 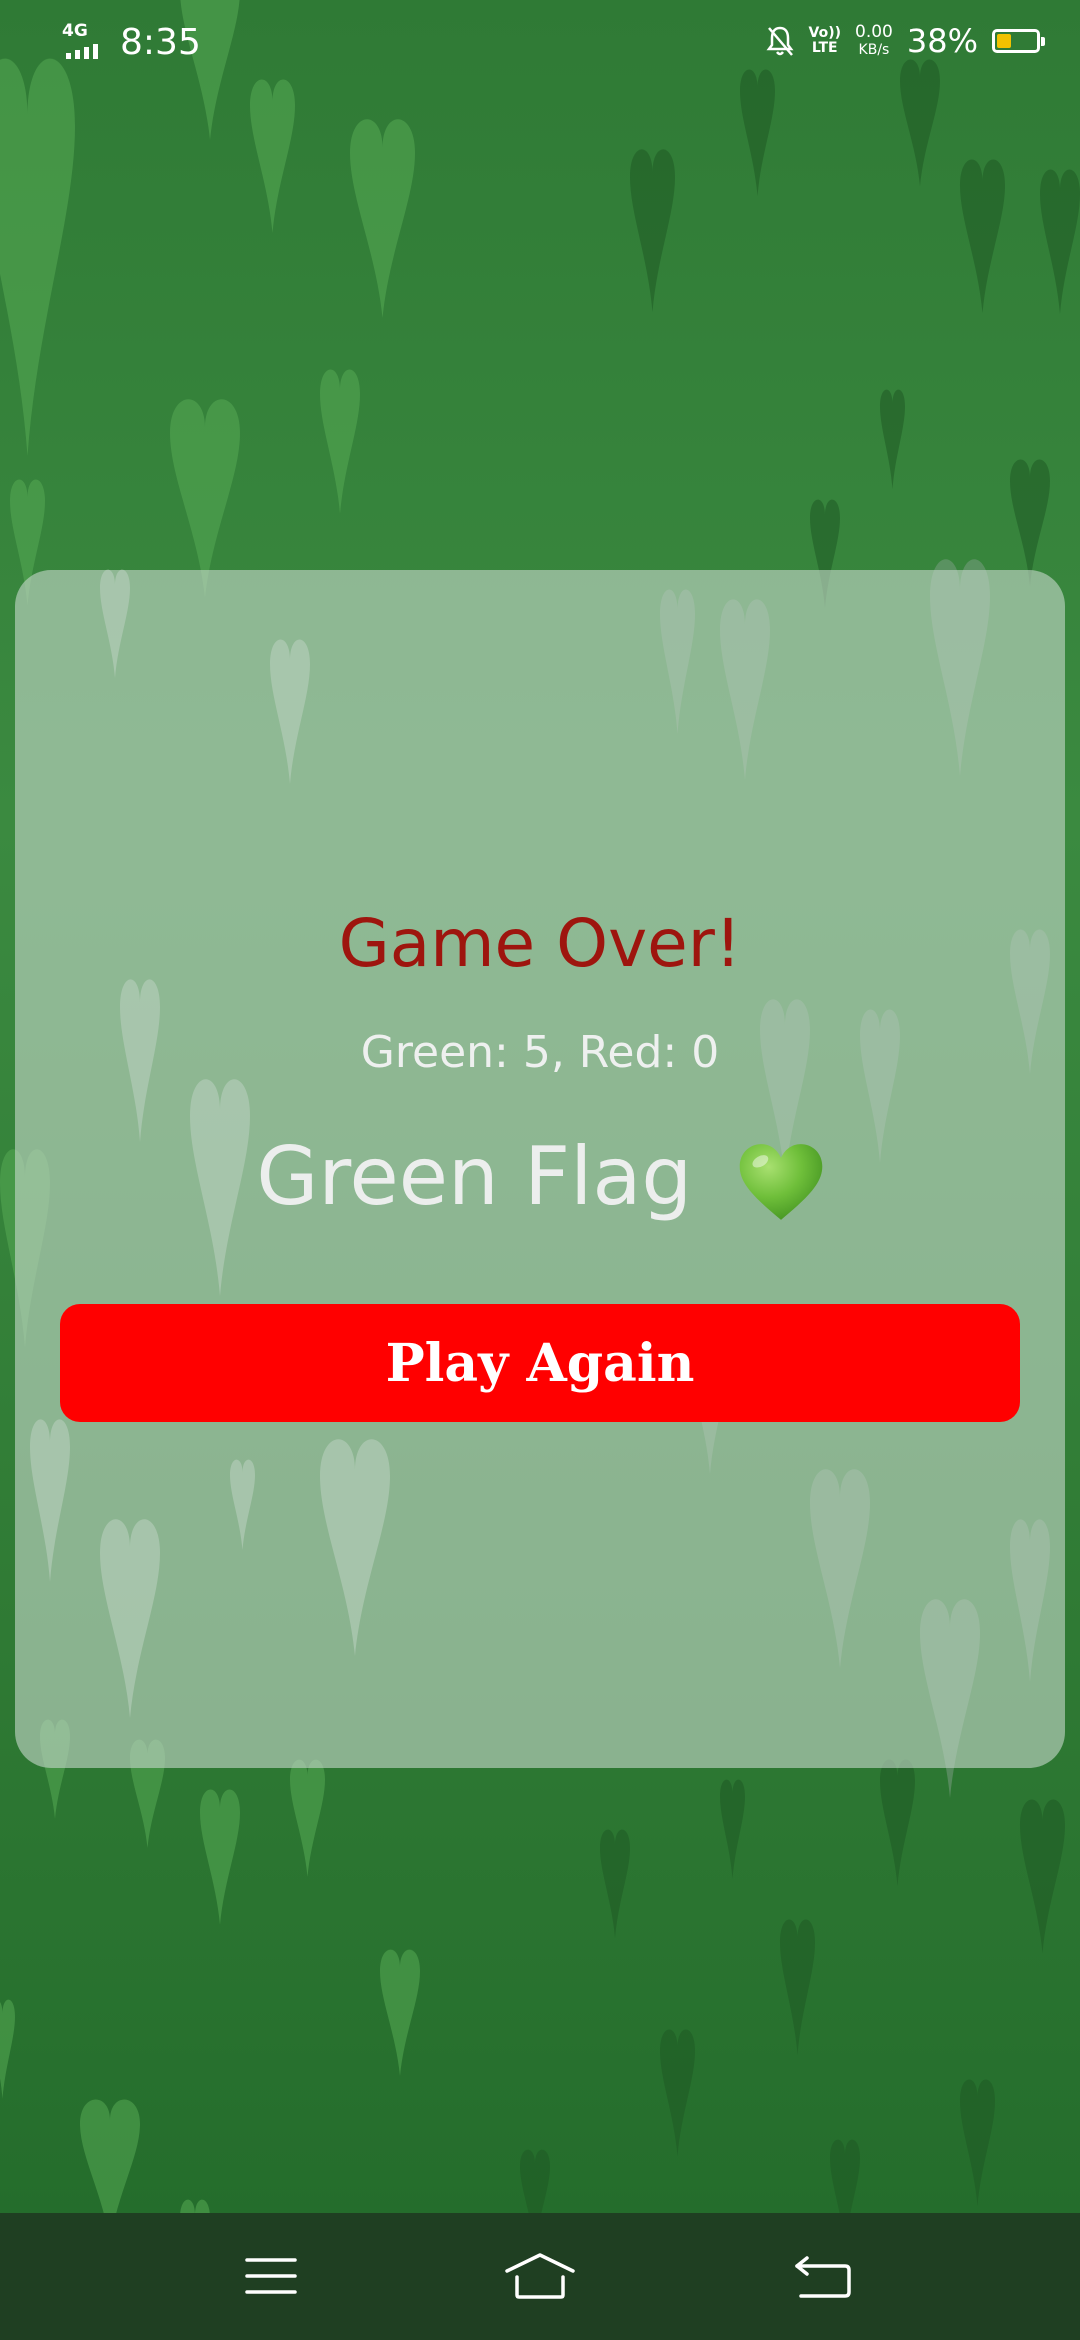 I want to click on navigation-bar, so click(x=540, y=2276).